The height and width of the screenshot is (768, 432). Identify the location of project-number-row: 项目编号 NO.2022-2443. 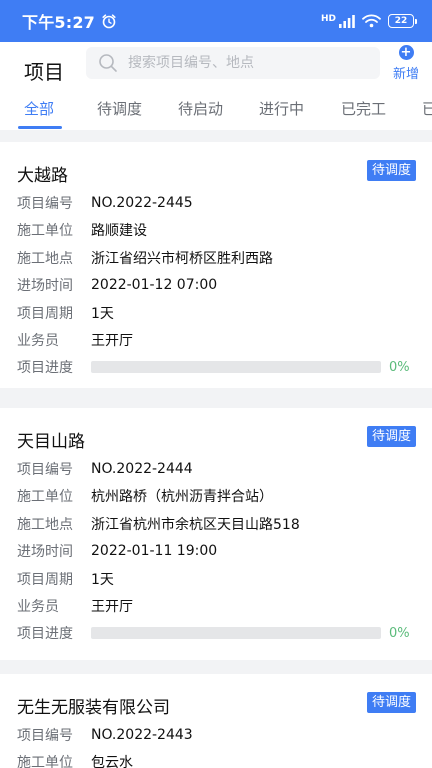
(217, 735).